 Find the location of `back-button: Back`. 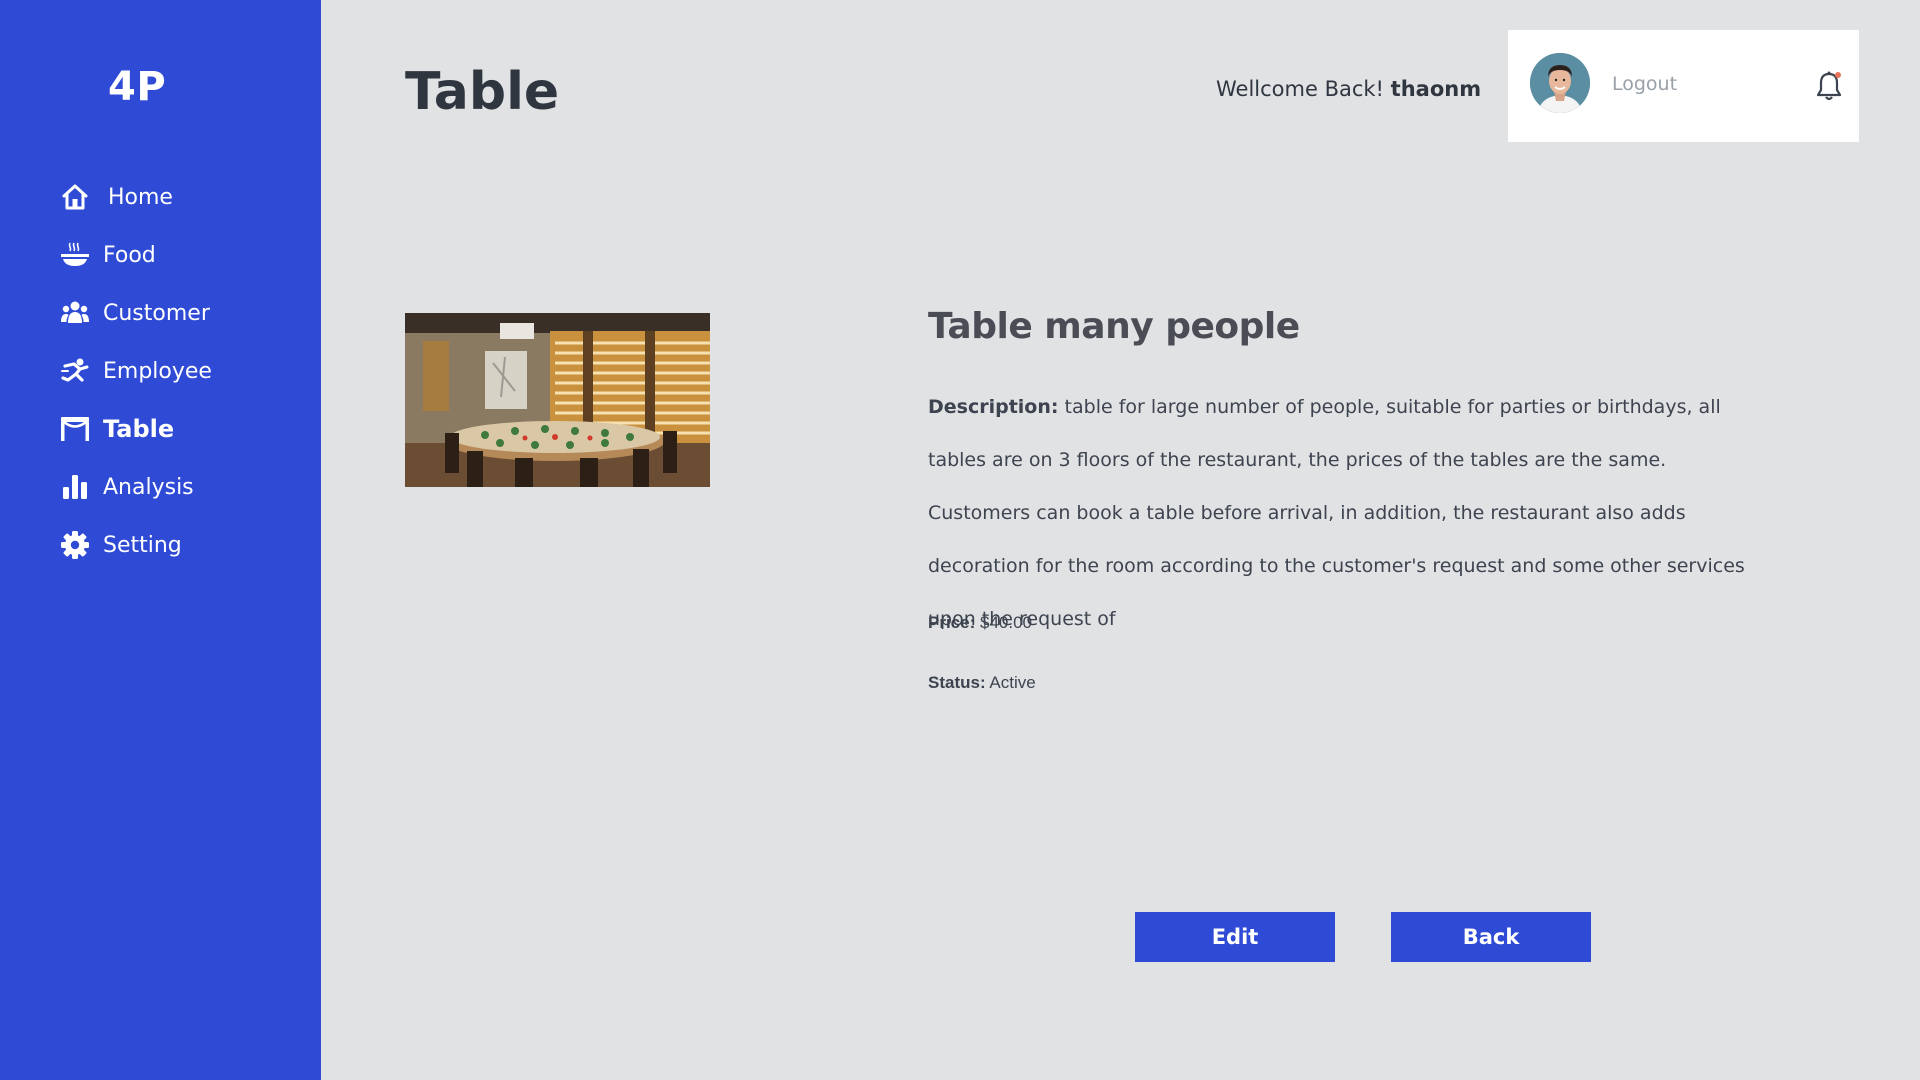

back-button: Back is located at coordinates (1491, 937).